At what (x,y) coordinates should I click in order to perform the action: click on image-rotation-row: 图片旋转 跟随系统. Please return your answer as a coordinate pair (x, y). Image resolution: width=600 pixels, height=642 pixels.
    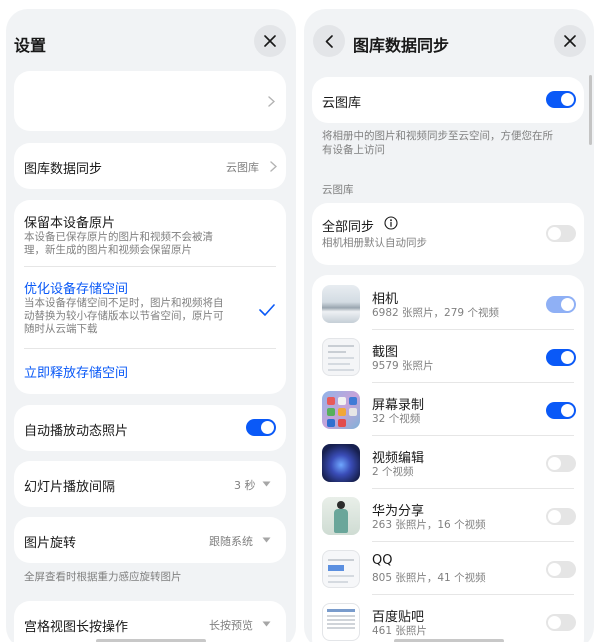
    Looking at the image, I should click on (150, 540).